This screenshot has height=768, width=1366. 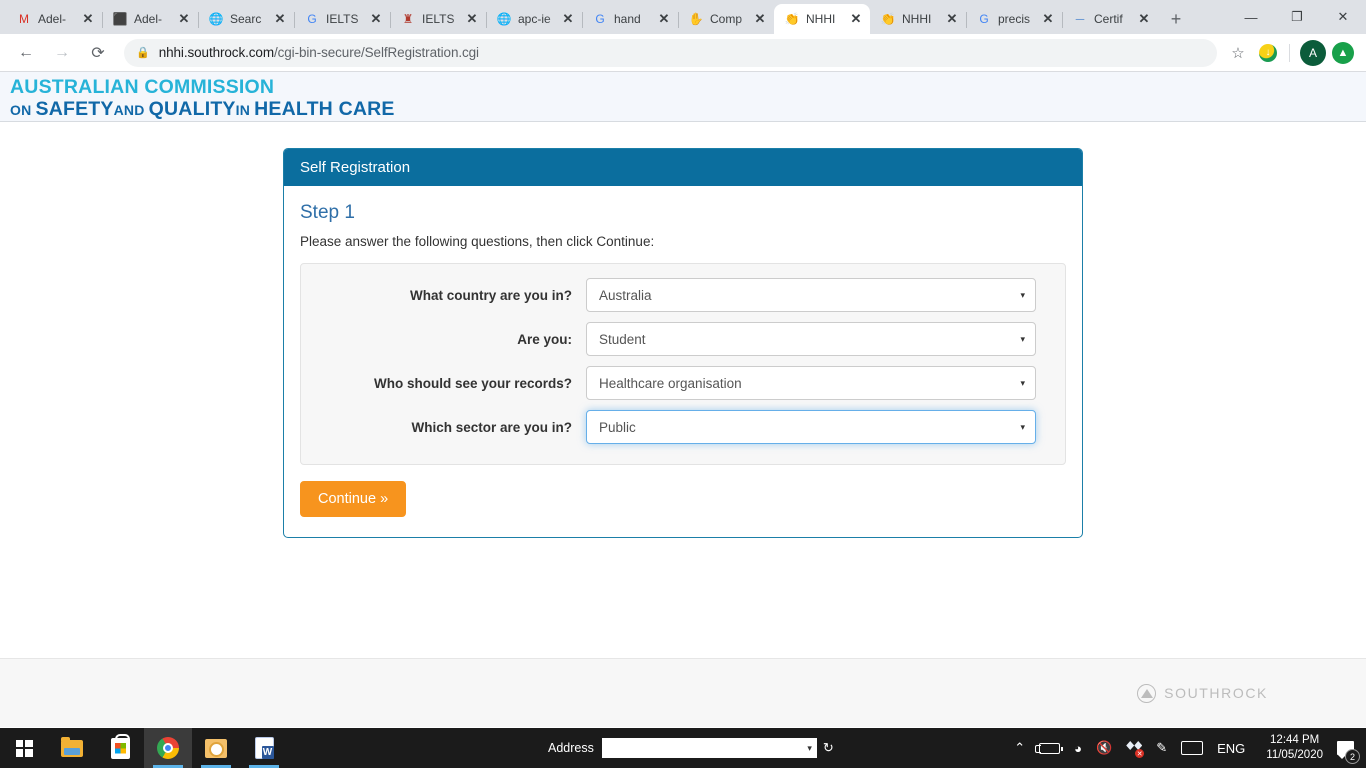 I want to click on chrome-icon, so click(x=168, y=748).